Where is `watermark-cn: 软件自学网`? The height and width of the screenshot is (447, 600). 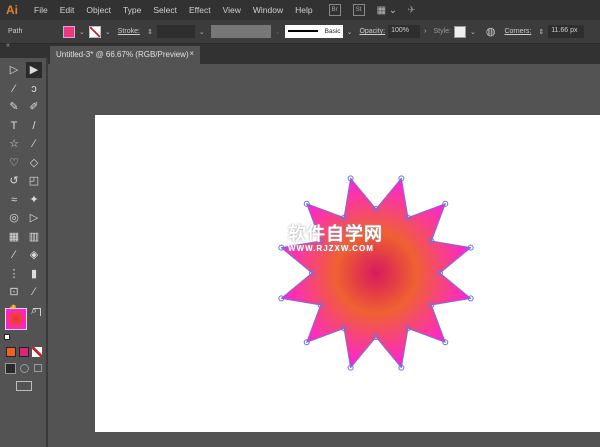 watermark-cn: 软件自学网 is located at coordinates (335, 234).